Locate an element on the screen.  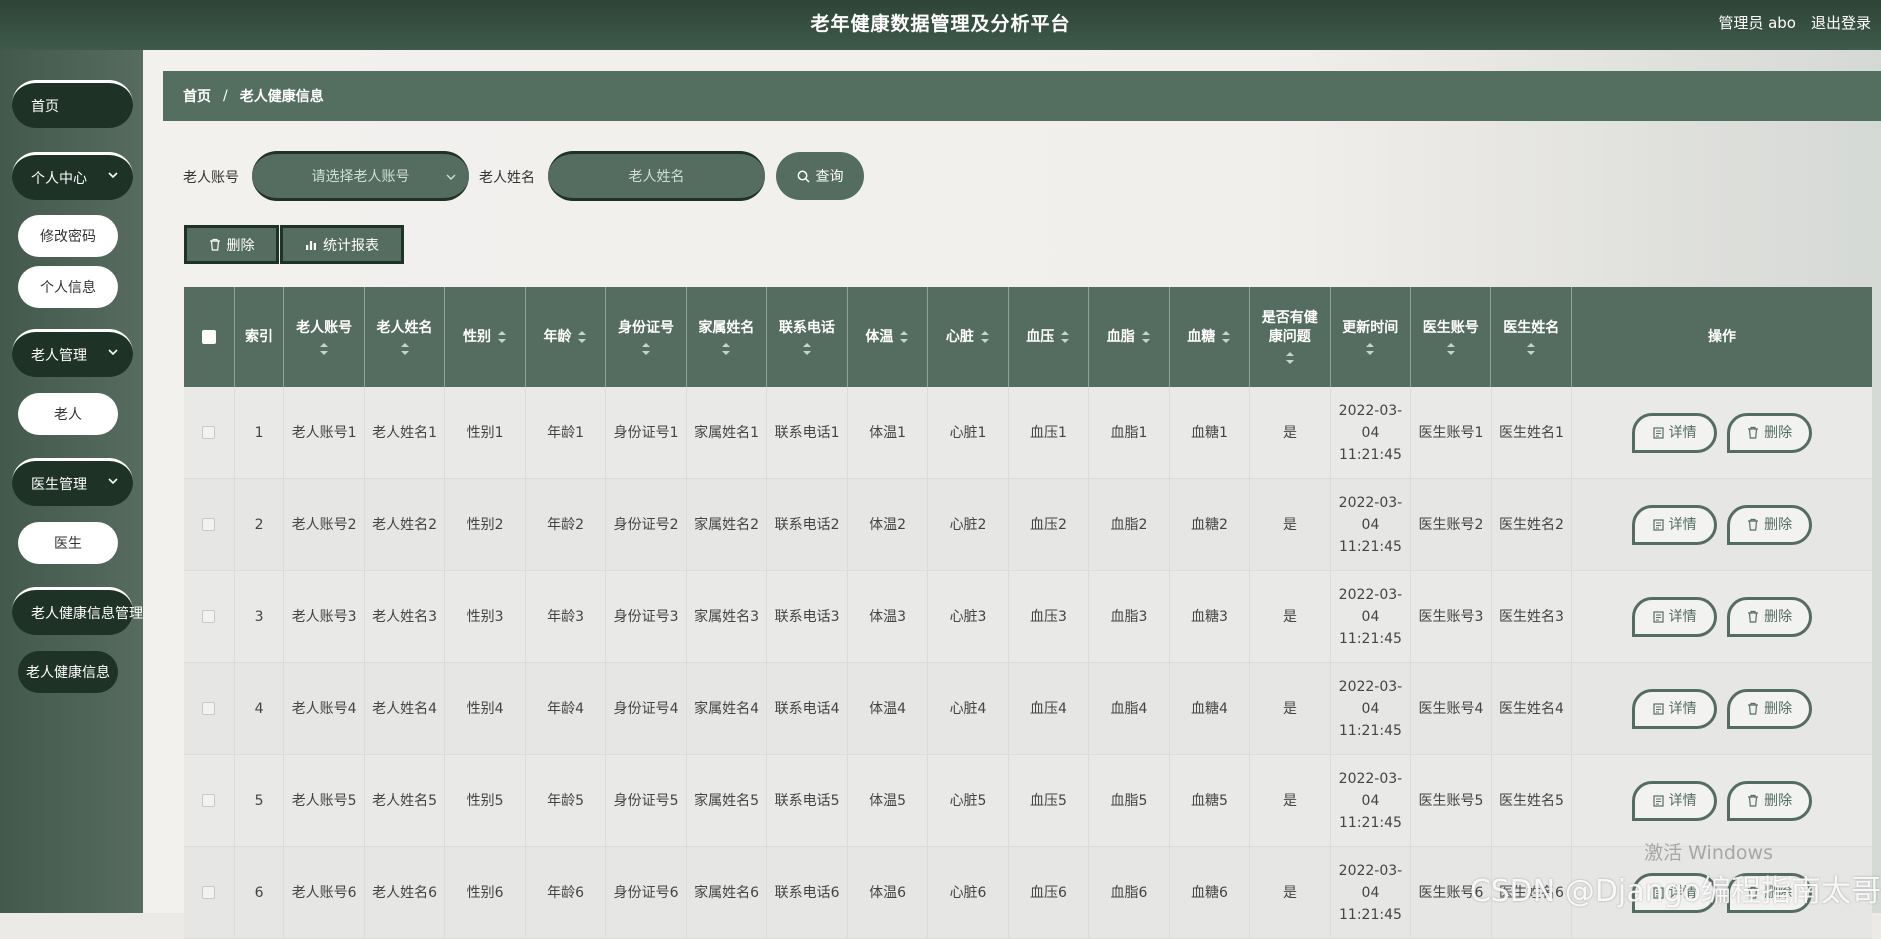
elder-account-select: 请选择老人账号 is located at coordinates (360, 176).